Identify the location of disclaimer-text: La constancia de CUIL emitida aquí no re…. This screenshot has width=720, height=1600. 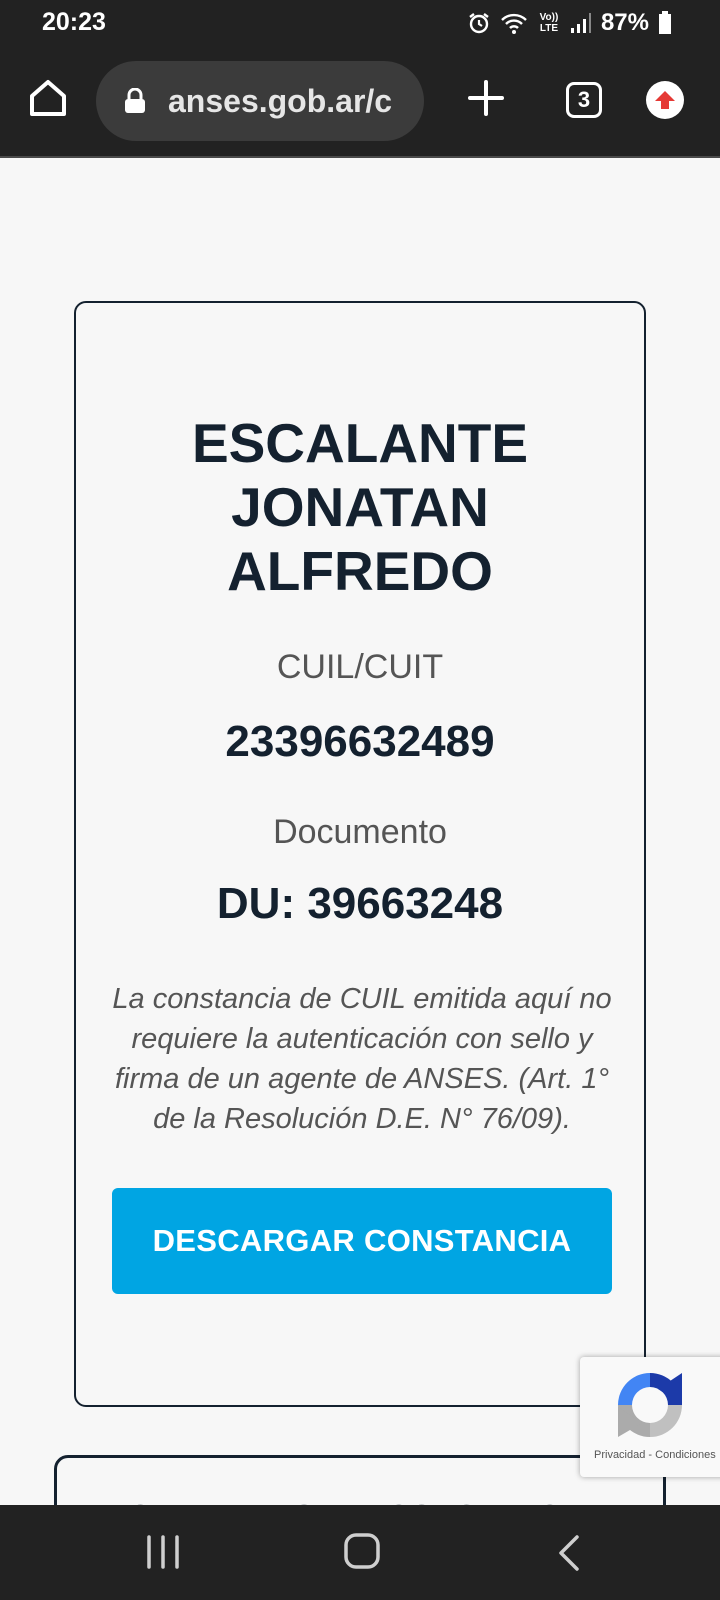
(362, 1059).